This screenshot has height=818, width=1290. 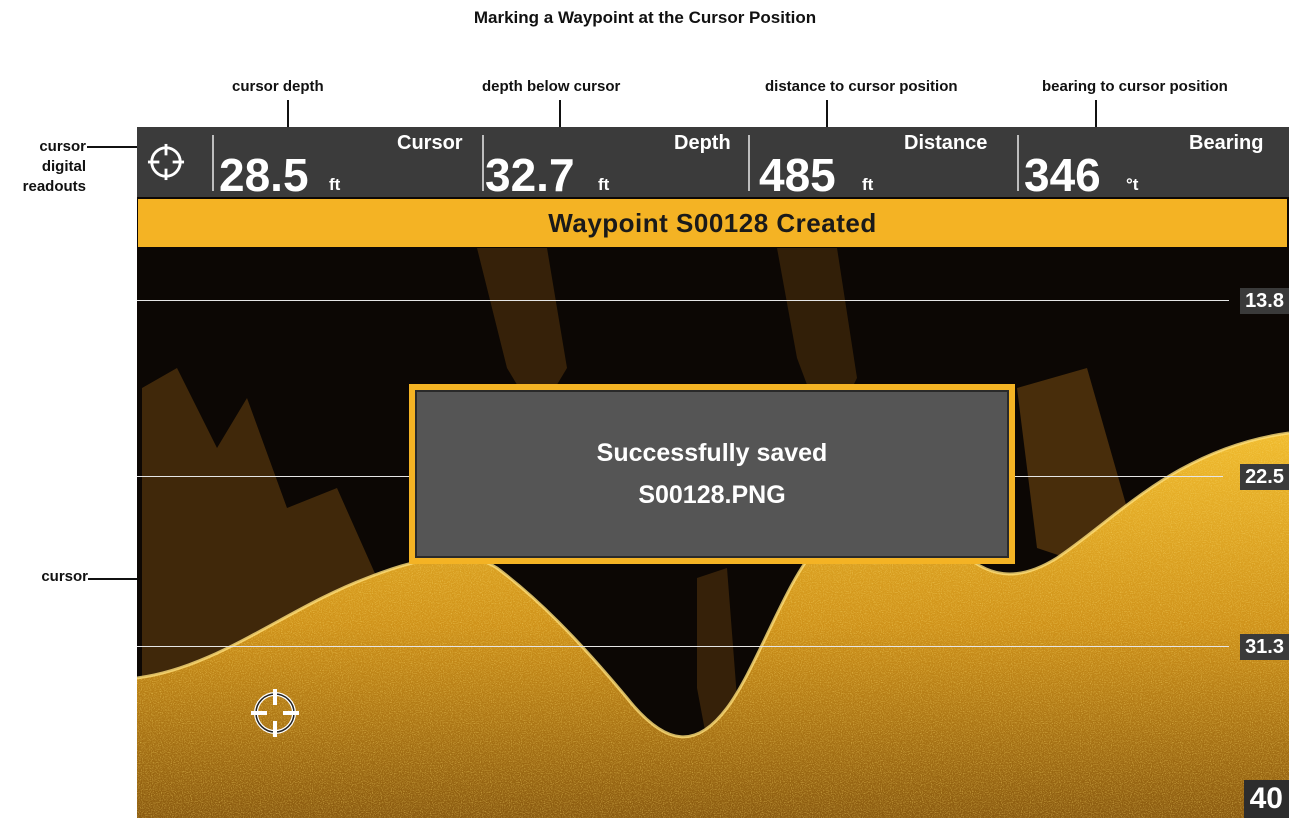 What do you see at coordinates (868, 184) in the screenshot?
I see `readout-distance-unit: ft` at bounding box center [868, 184].